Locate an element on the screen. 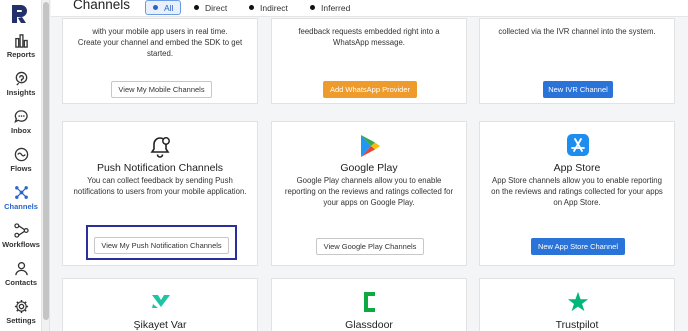 The width and height of the screenshot is (688, 331). card-title: Google Play is located at coordinates (369, 168).